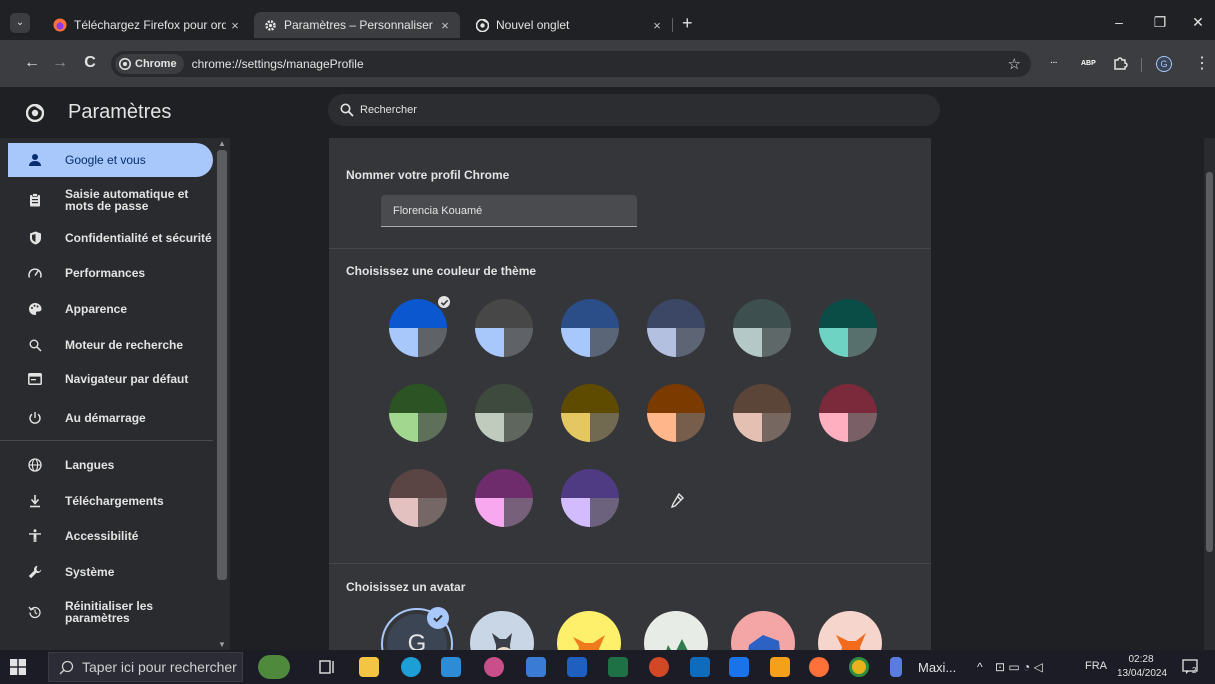 The image size is (1215, 684). Describe the element at coordinates (739, 667) in the screenshot. I see `people-app-icon` at that location.